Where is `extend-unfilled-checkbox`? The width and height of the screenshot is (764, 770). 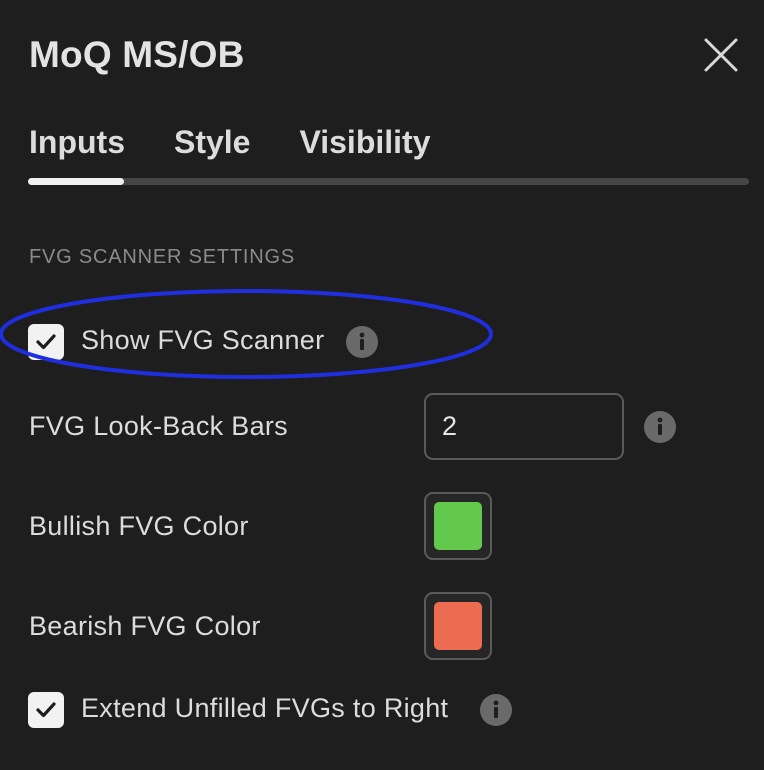
extend-unfilled-checkbox is located at coordinates (46, 710).